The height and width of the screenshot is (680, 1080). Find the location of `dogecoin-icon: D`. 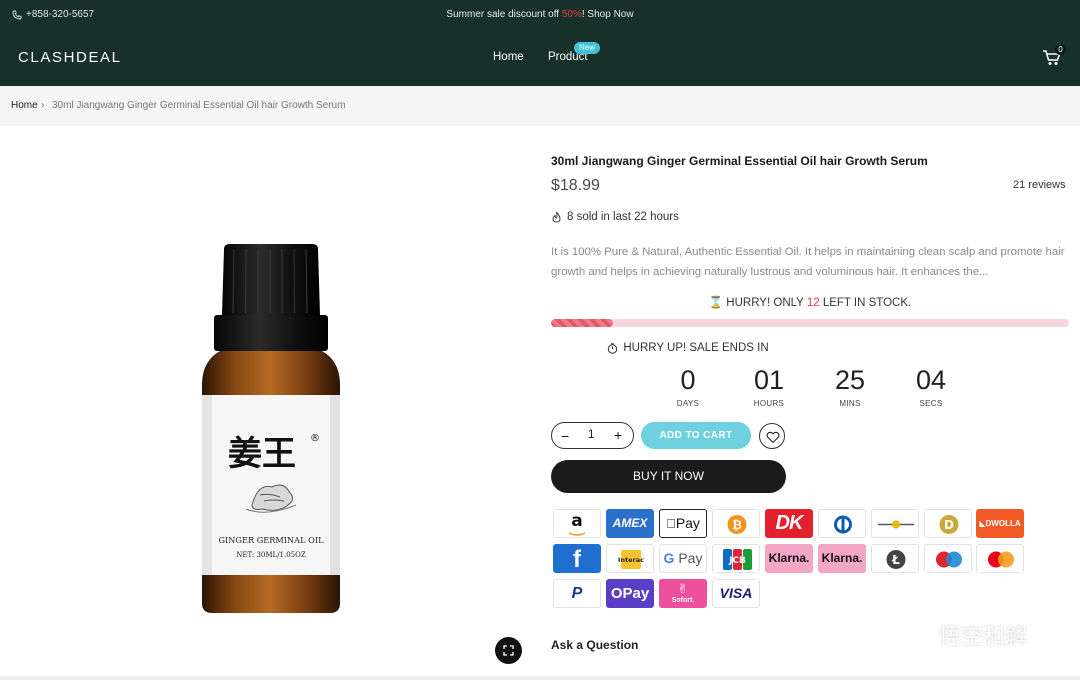

dogecoin-icon: D is located at coordinates (948, 523).